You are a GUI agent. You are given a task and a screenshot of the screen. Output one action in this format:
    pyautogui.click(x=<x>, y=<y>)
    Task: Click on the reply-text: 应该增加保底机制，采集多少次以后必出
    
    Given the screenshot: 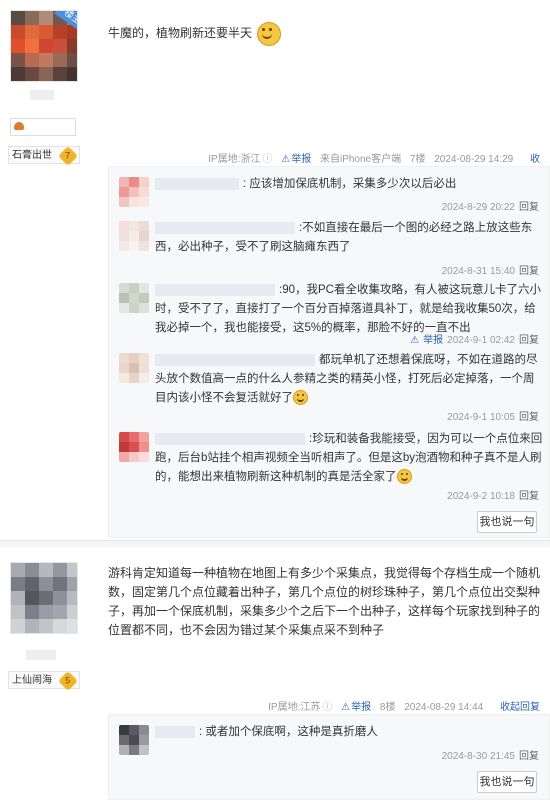 What is the action you would take?
    pyautogui.click(x=353, y=184)
    